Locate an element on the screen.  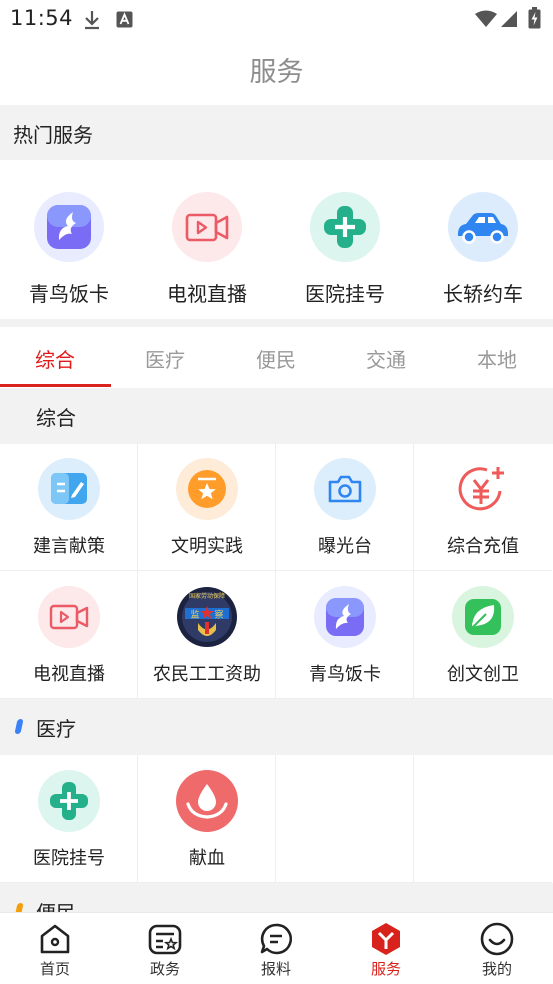
profile-icon is located at coordinates (497, 939).